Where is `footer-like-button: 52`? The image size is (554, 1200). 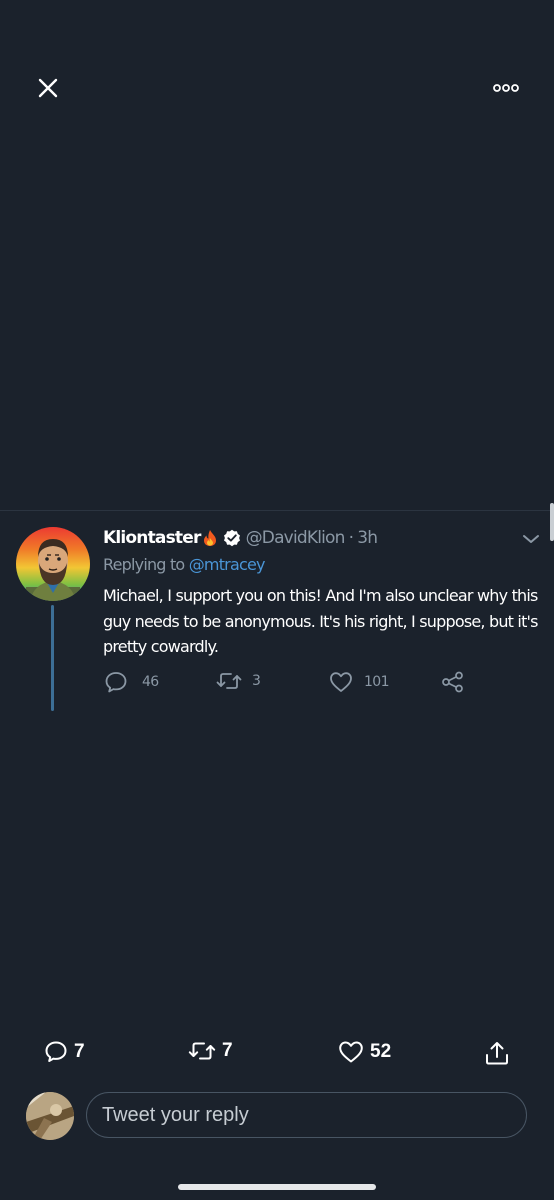 footer-like-button: 52 is located at coordinates (364, 1052).